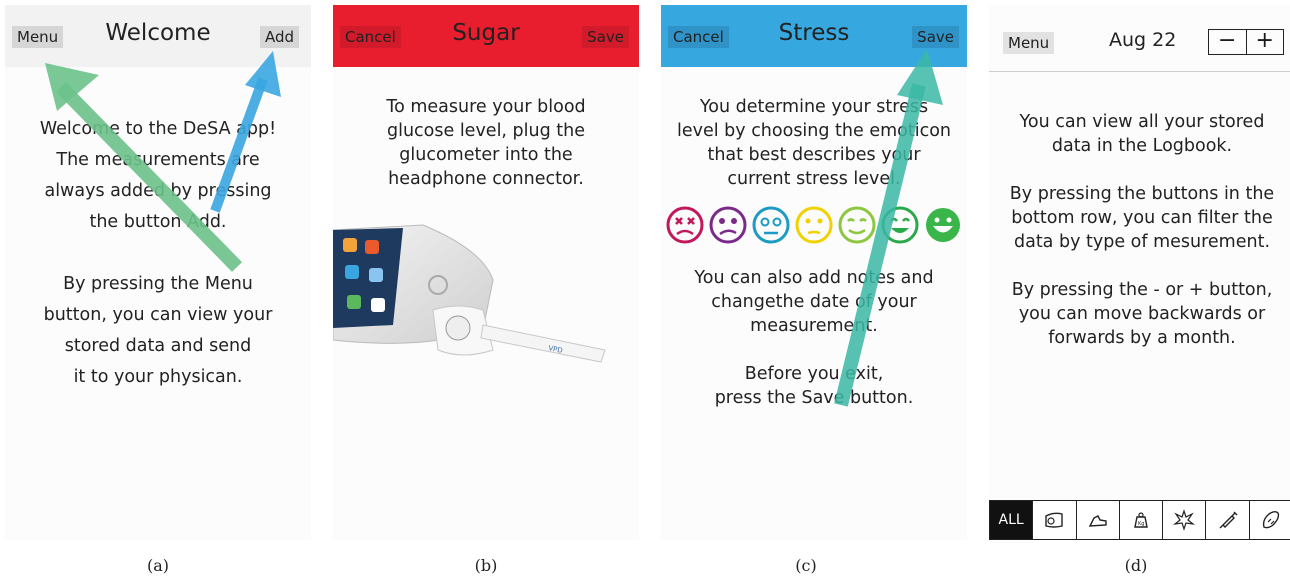 The width and height of the screenshot is (1290, 582). Describe the element at coordinates (263, 74) in the screenshot. I see `blue-arrowhead-icon` at that location.